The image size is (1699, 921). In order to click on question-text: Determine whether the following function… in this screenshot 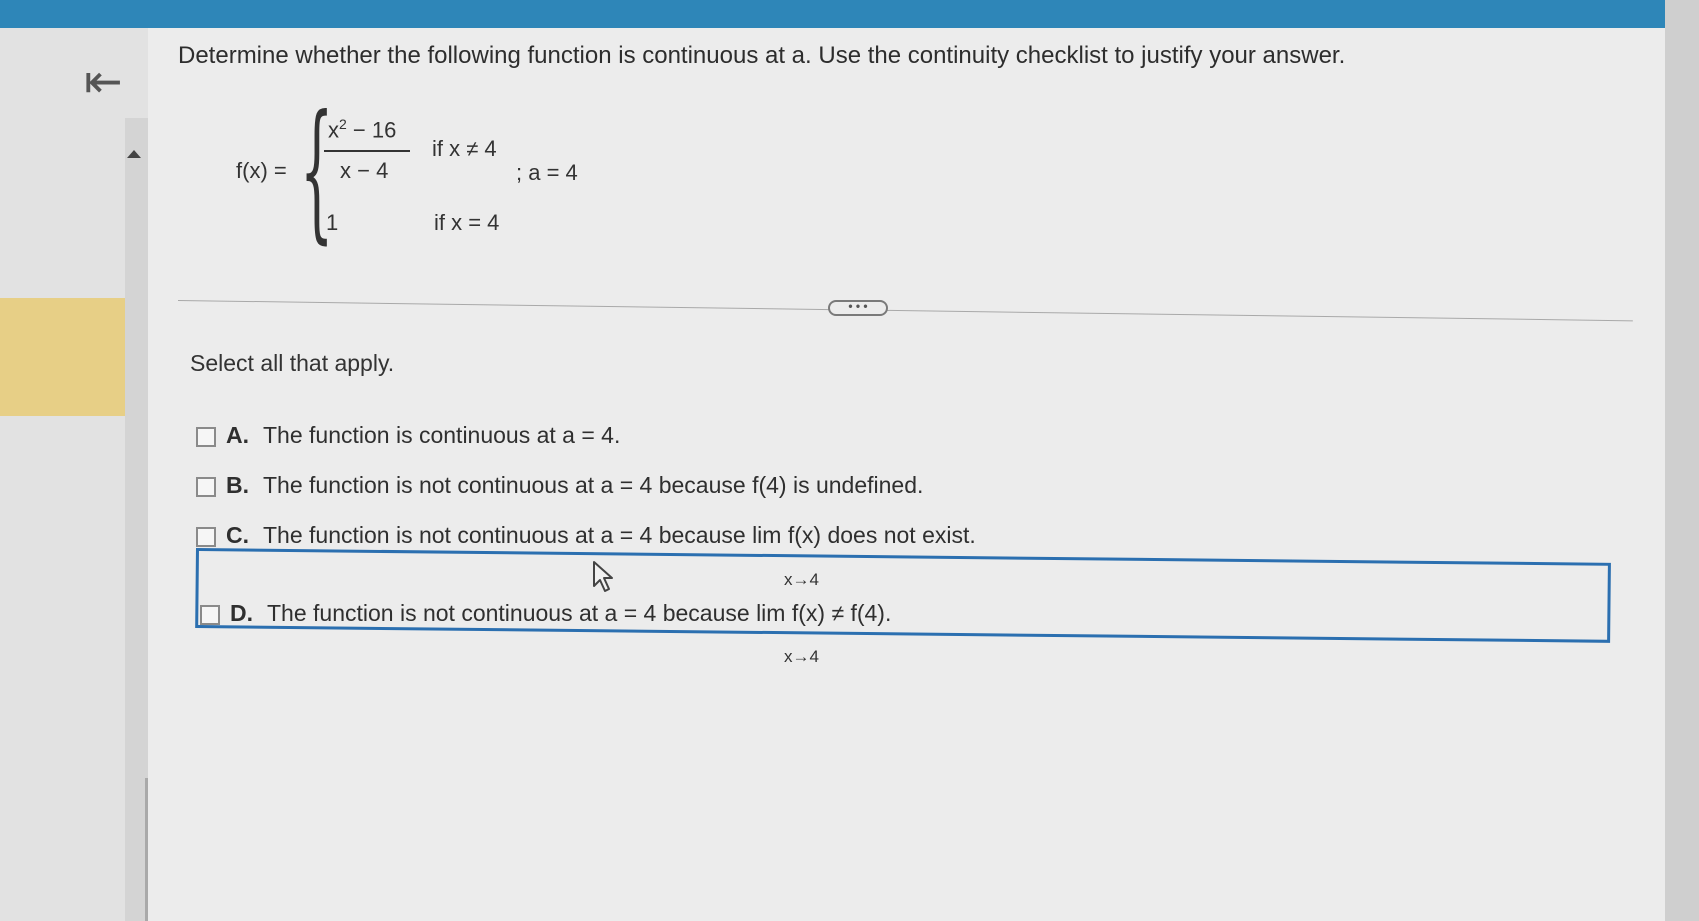, I will do `click(762, 55)`.